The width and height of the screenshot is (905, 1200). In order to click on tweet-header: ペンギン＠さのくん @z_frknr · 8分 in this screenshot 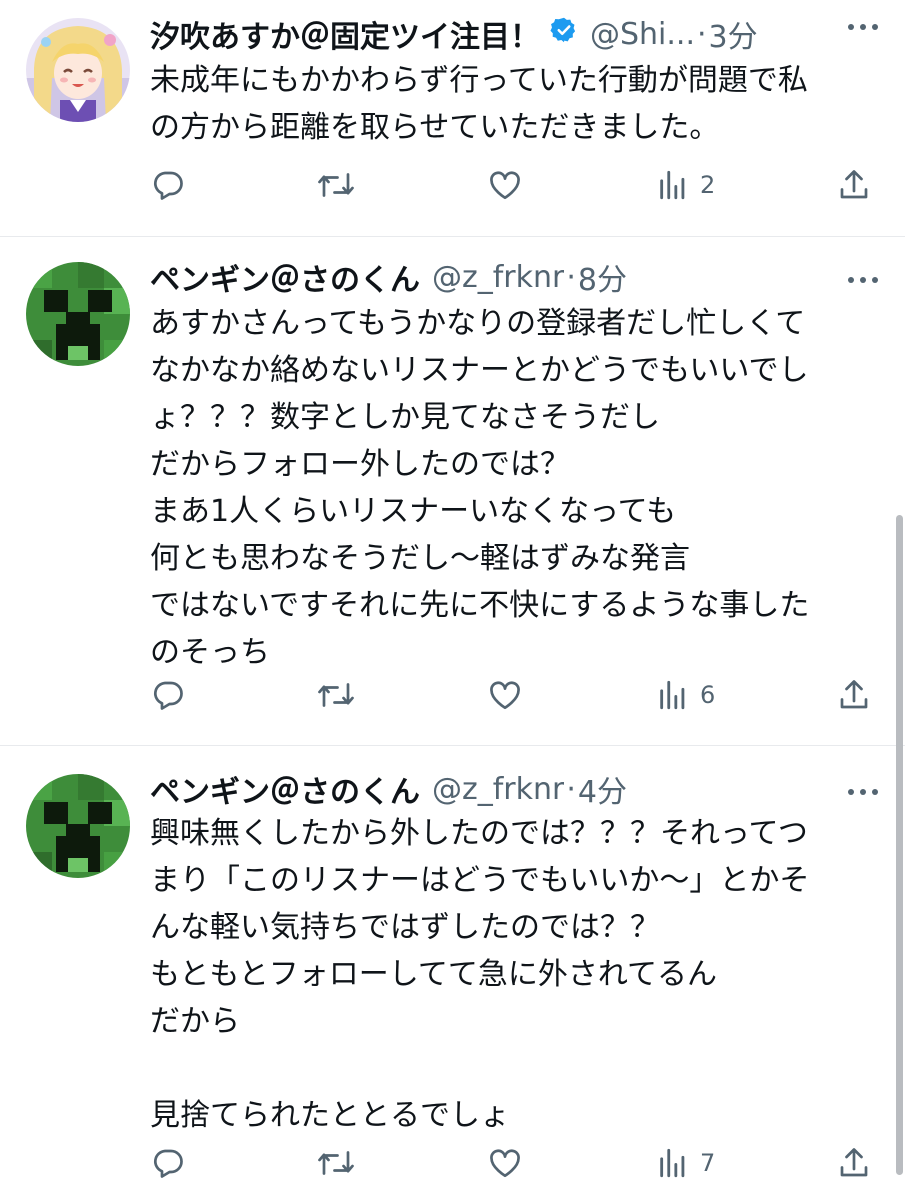, I will do `click(517, 277)`.